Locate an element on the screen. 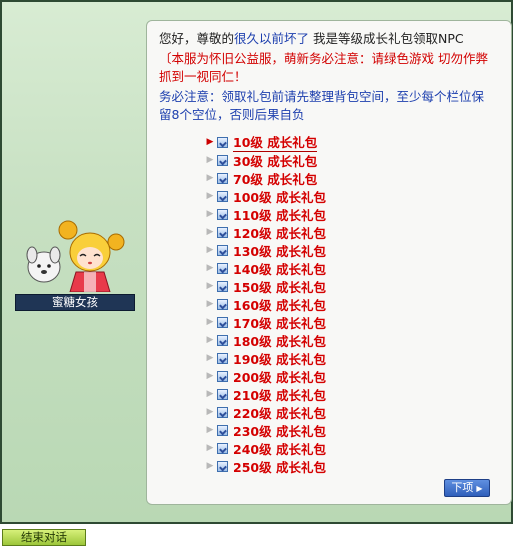 This screenshot has width=517, height=546. gift-pack-option-label: 240级 成长礼包 is located at coordinates (279, 449).